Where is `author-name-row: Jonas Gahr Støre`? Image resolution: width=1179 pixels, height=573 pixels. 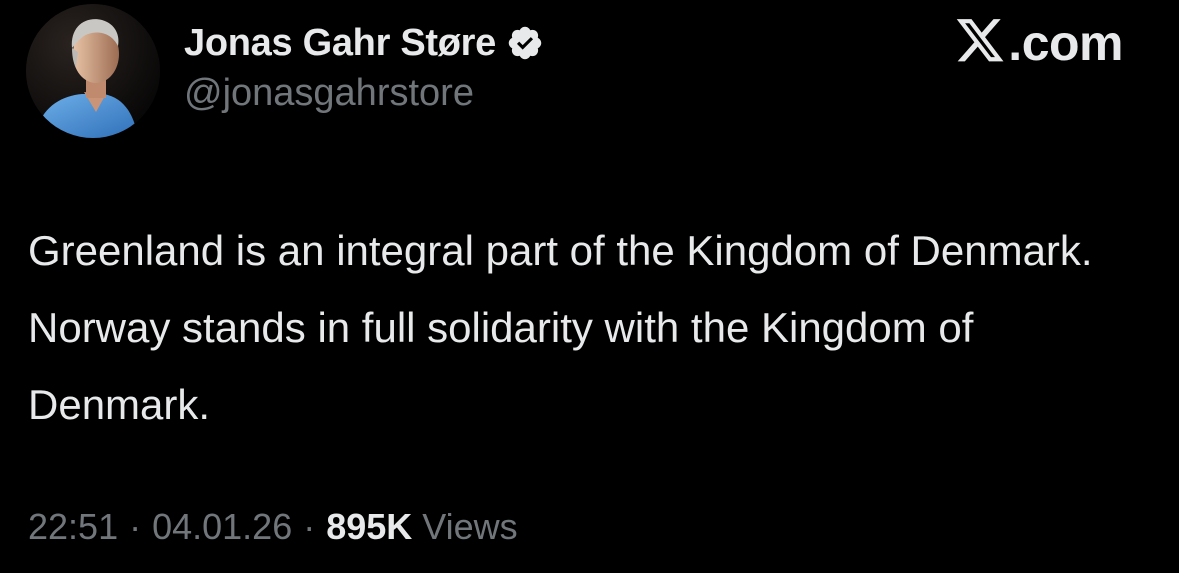 author-name-row: Jonas Gahr Støre is located at coordinates (364, 43).